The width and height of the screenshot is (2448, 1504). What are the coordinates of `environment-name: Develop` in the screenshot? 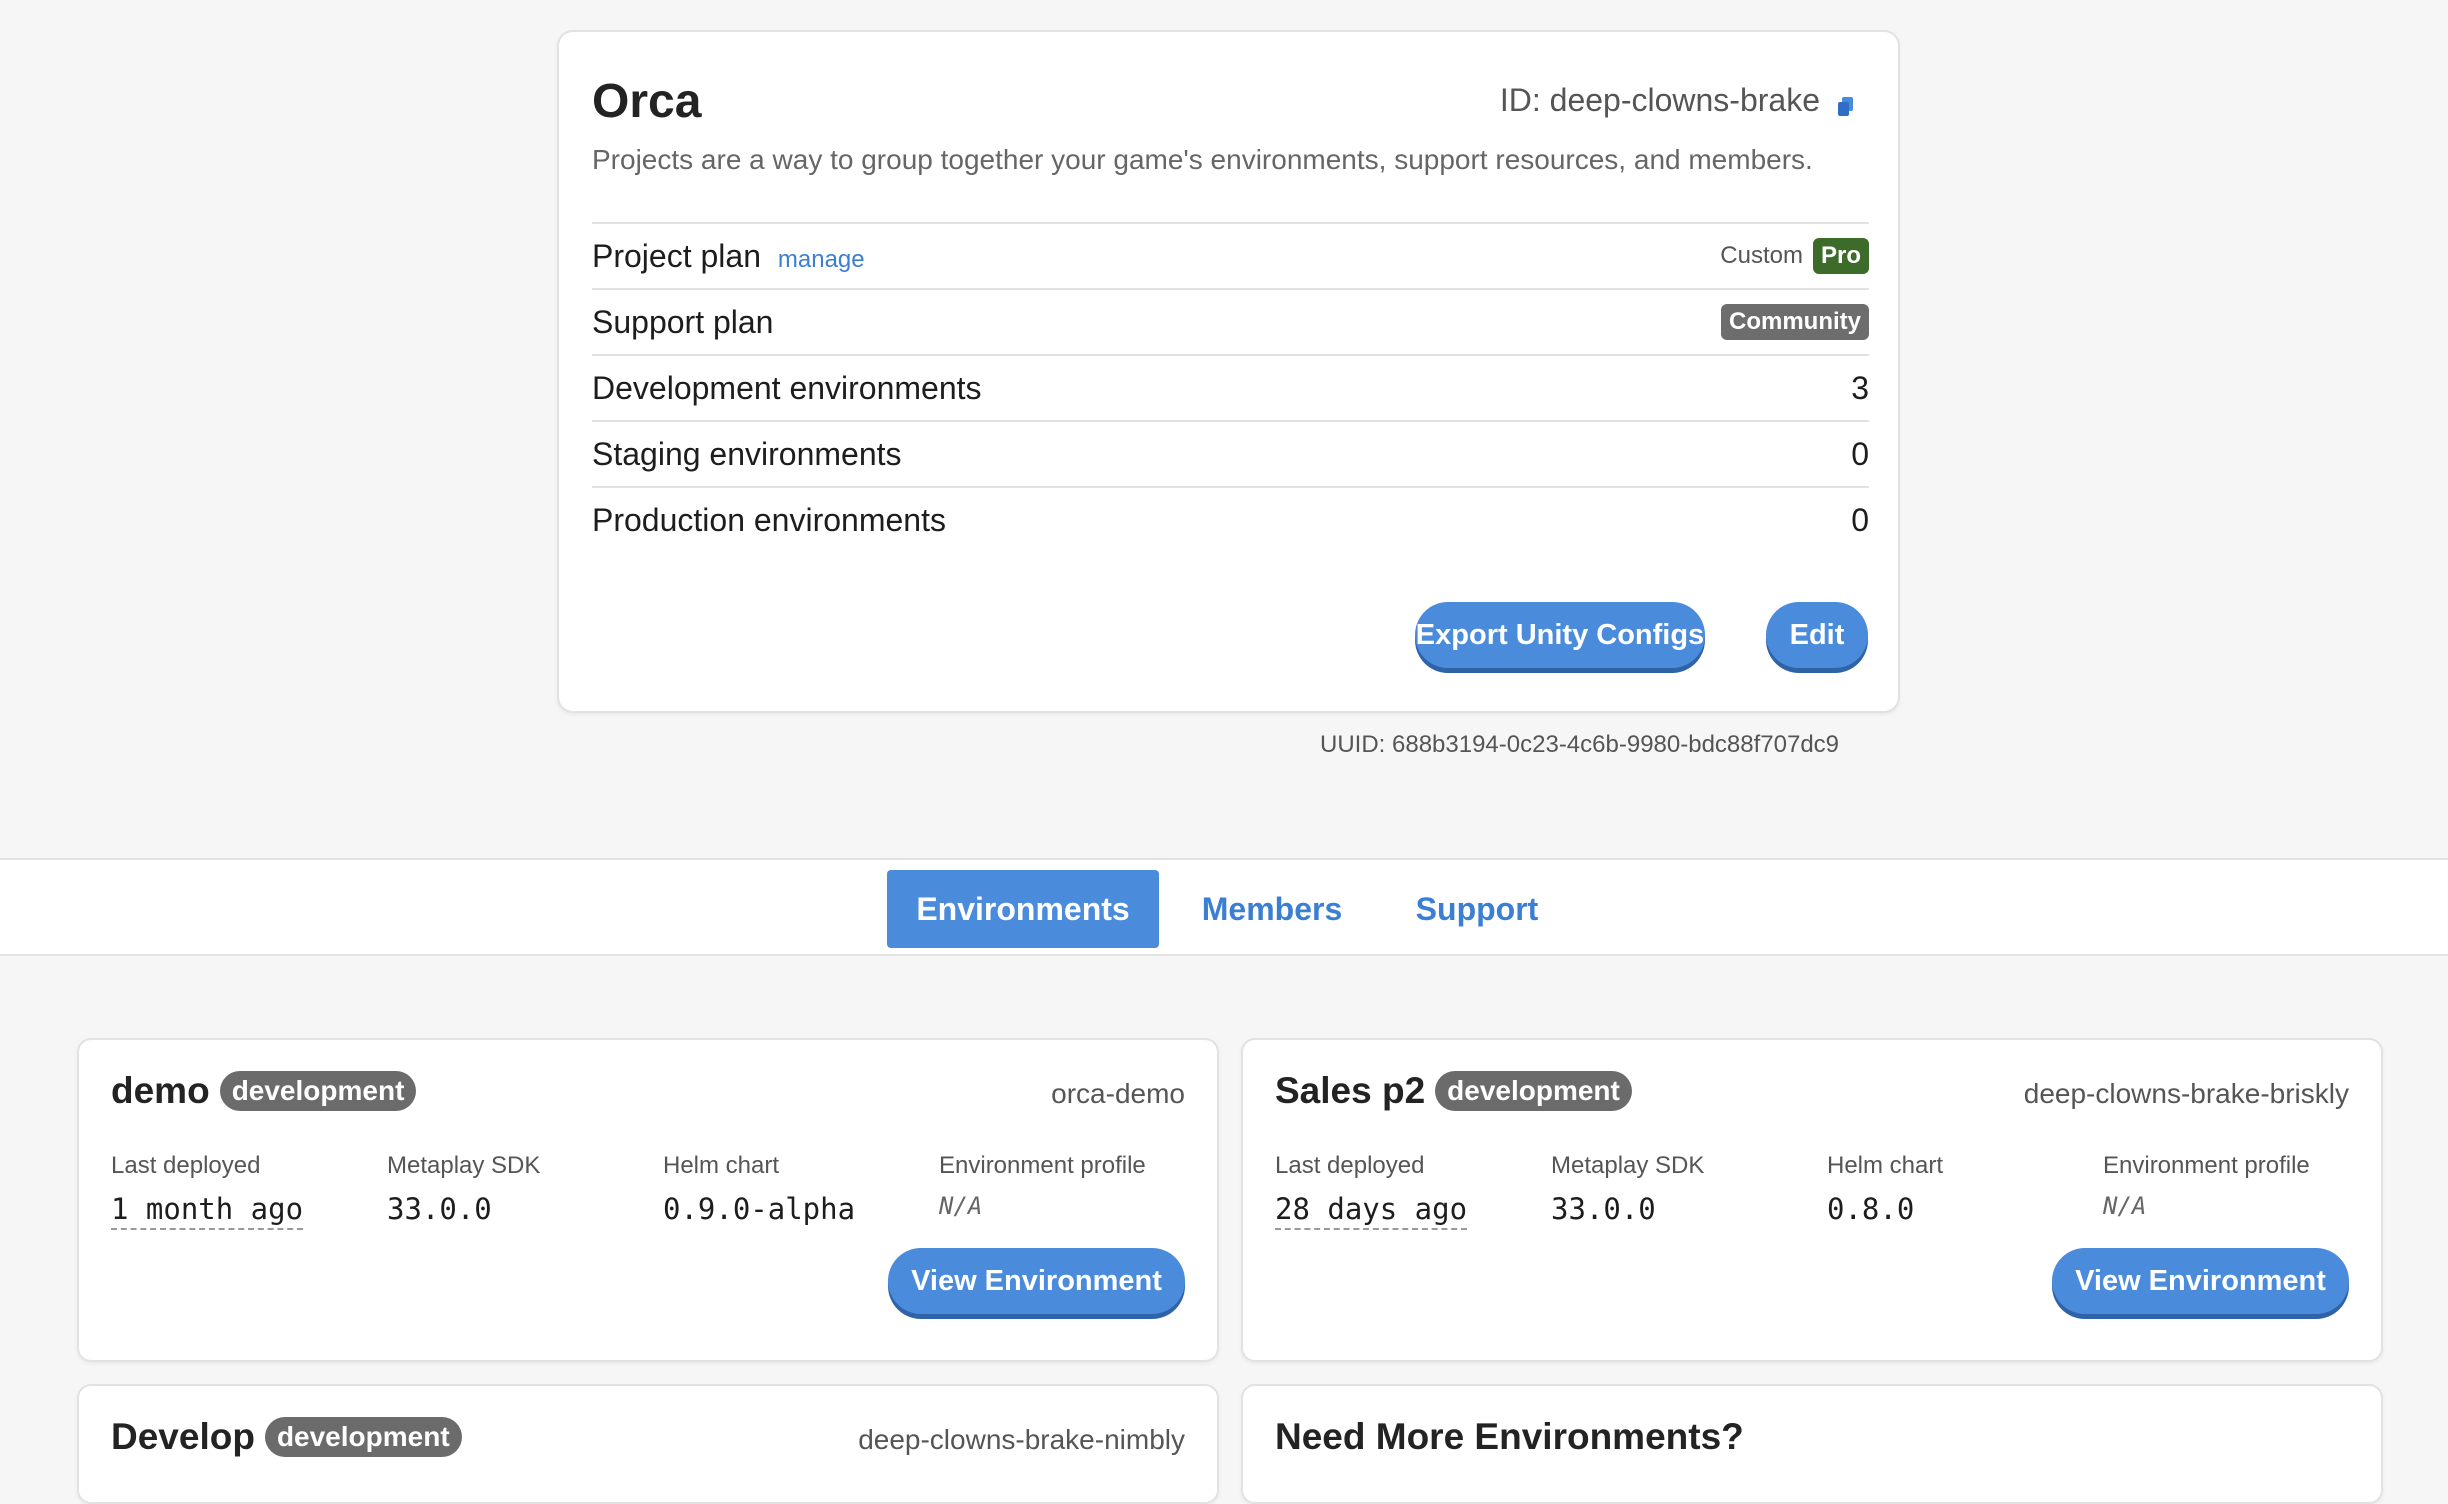 It's located at (183, 1436).